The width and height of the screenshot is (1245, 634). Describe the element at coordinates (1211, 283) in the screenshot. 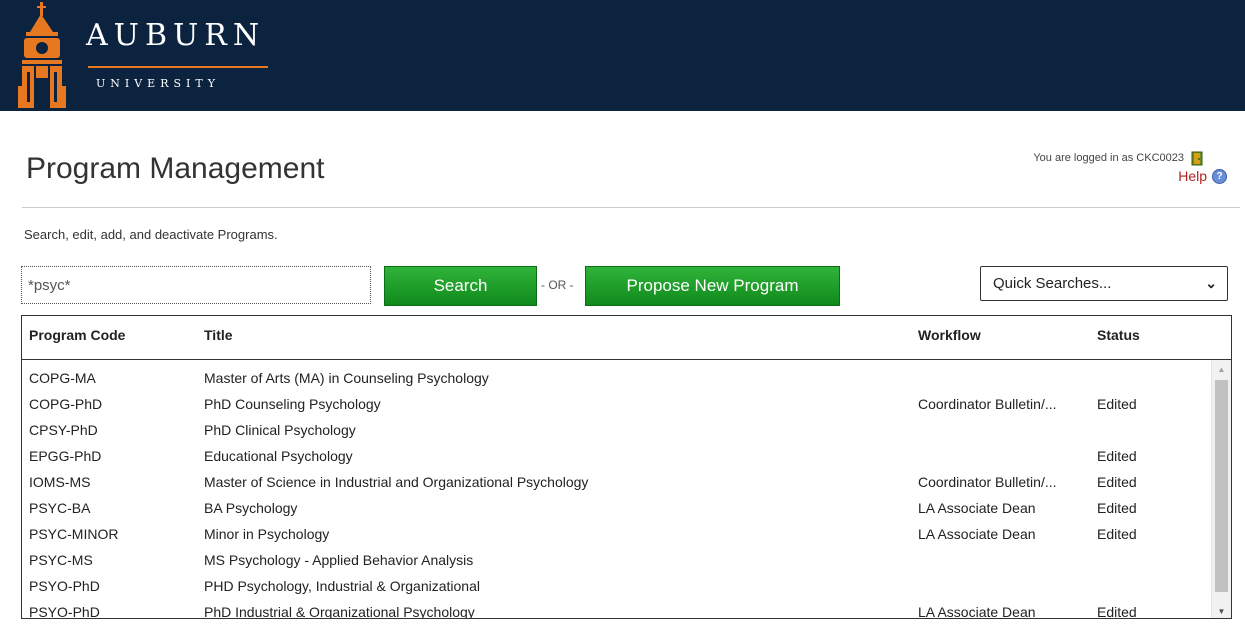

I see `chevron-down-icon: ⌄` at that location.